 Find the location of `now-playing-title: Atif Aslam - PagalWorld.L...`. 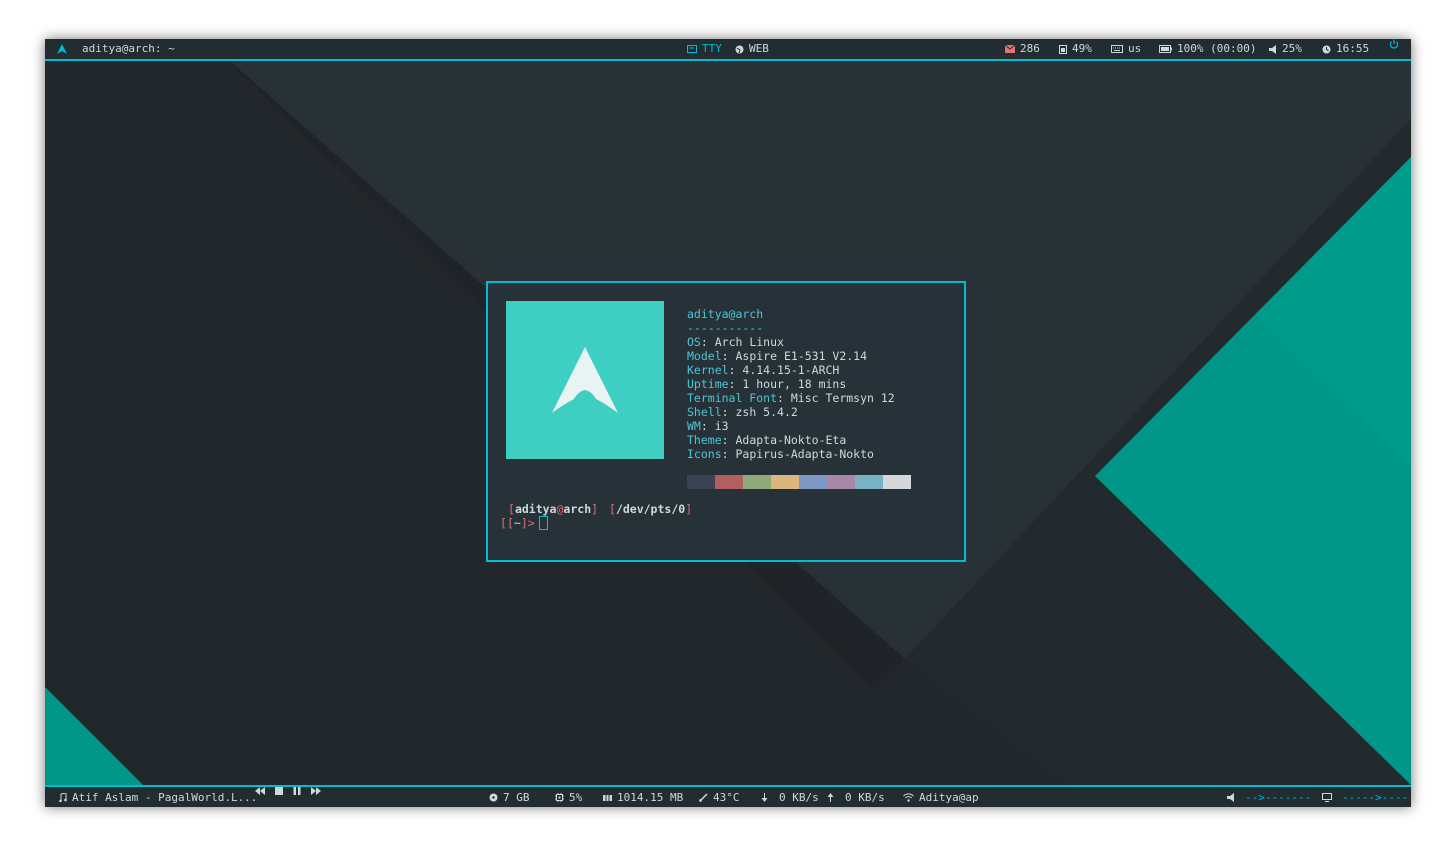

now-playing-title: Atif Aslam - PagalWorld.L... is located at coordinates (165, 797).